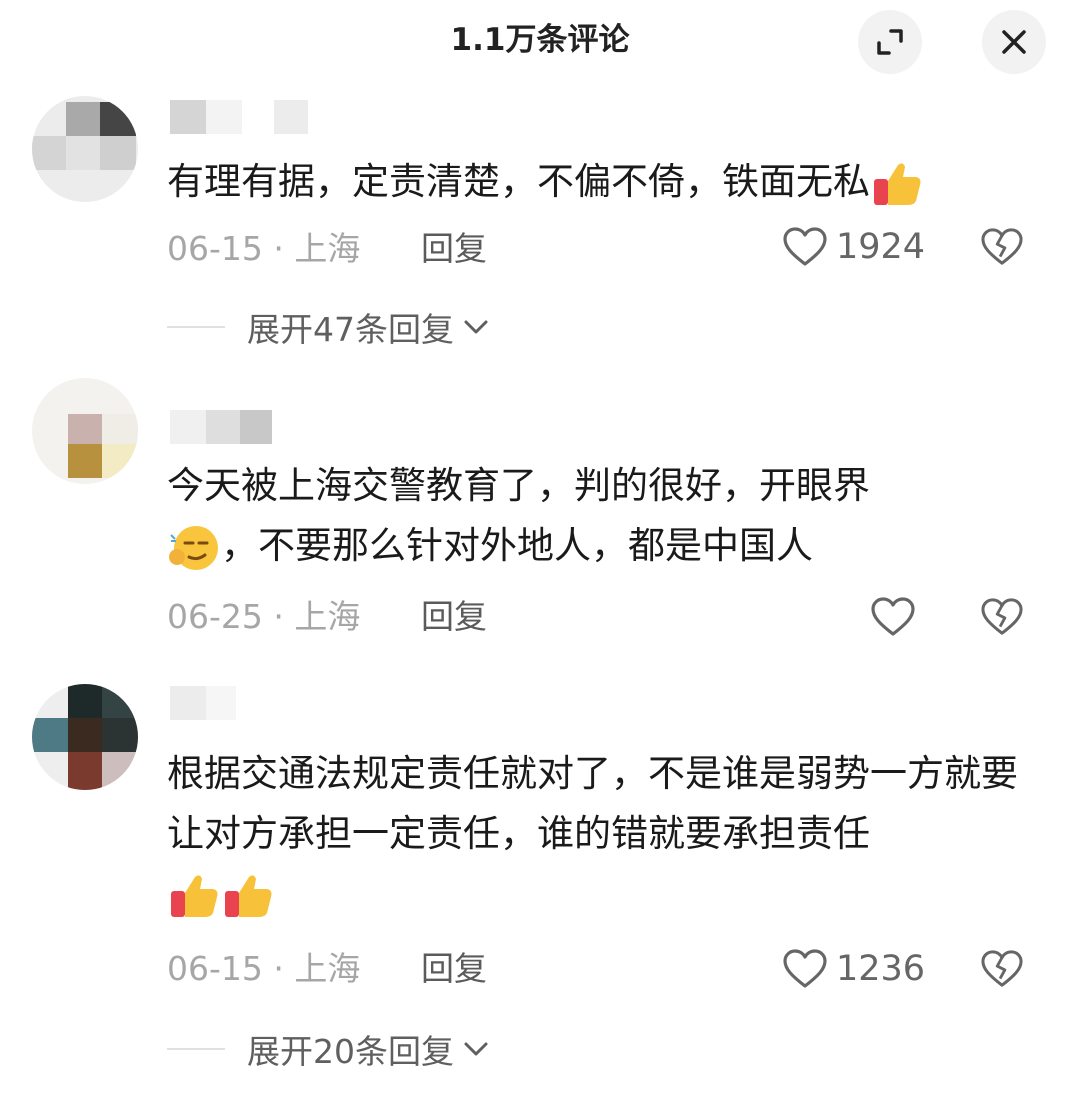  I want to click on comment-text-body: 有理有据，定责清楚，不偏不倚，铁面无私, so click(518, 181).